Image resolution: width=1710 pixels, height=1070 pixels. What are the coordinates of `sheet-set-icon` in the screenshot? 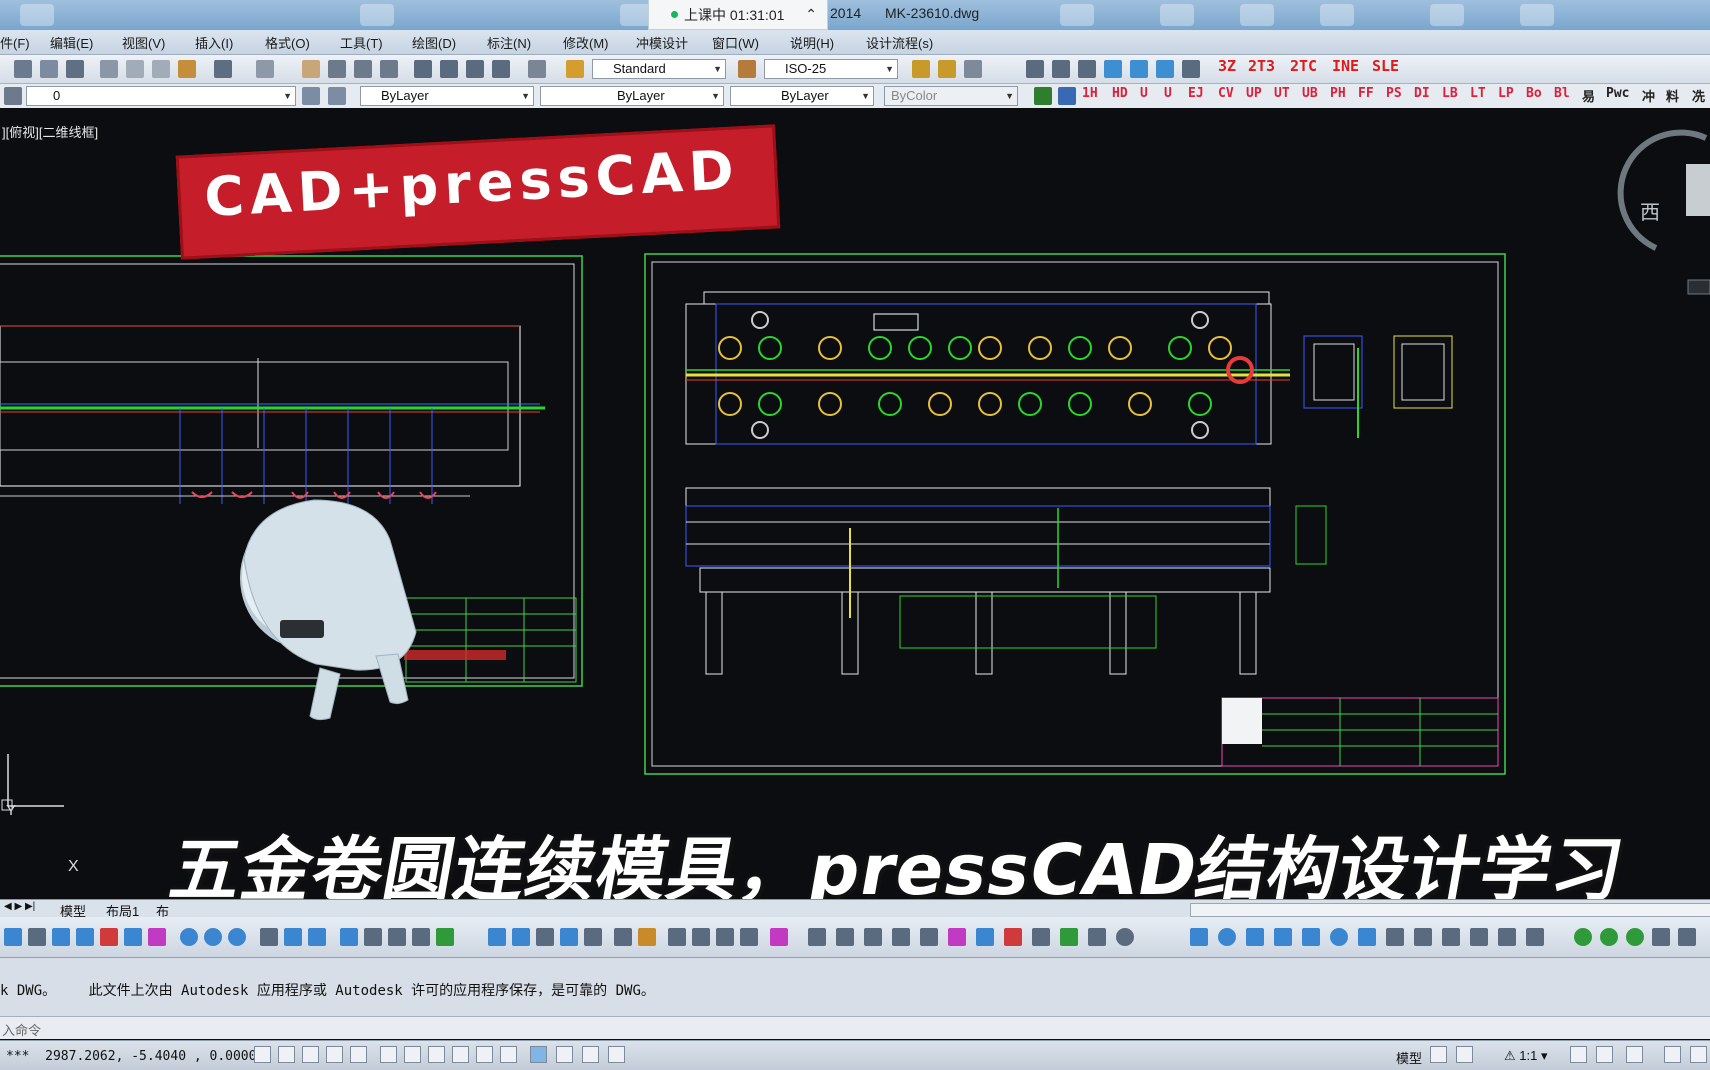 It's located at (501, 69).